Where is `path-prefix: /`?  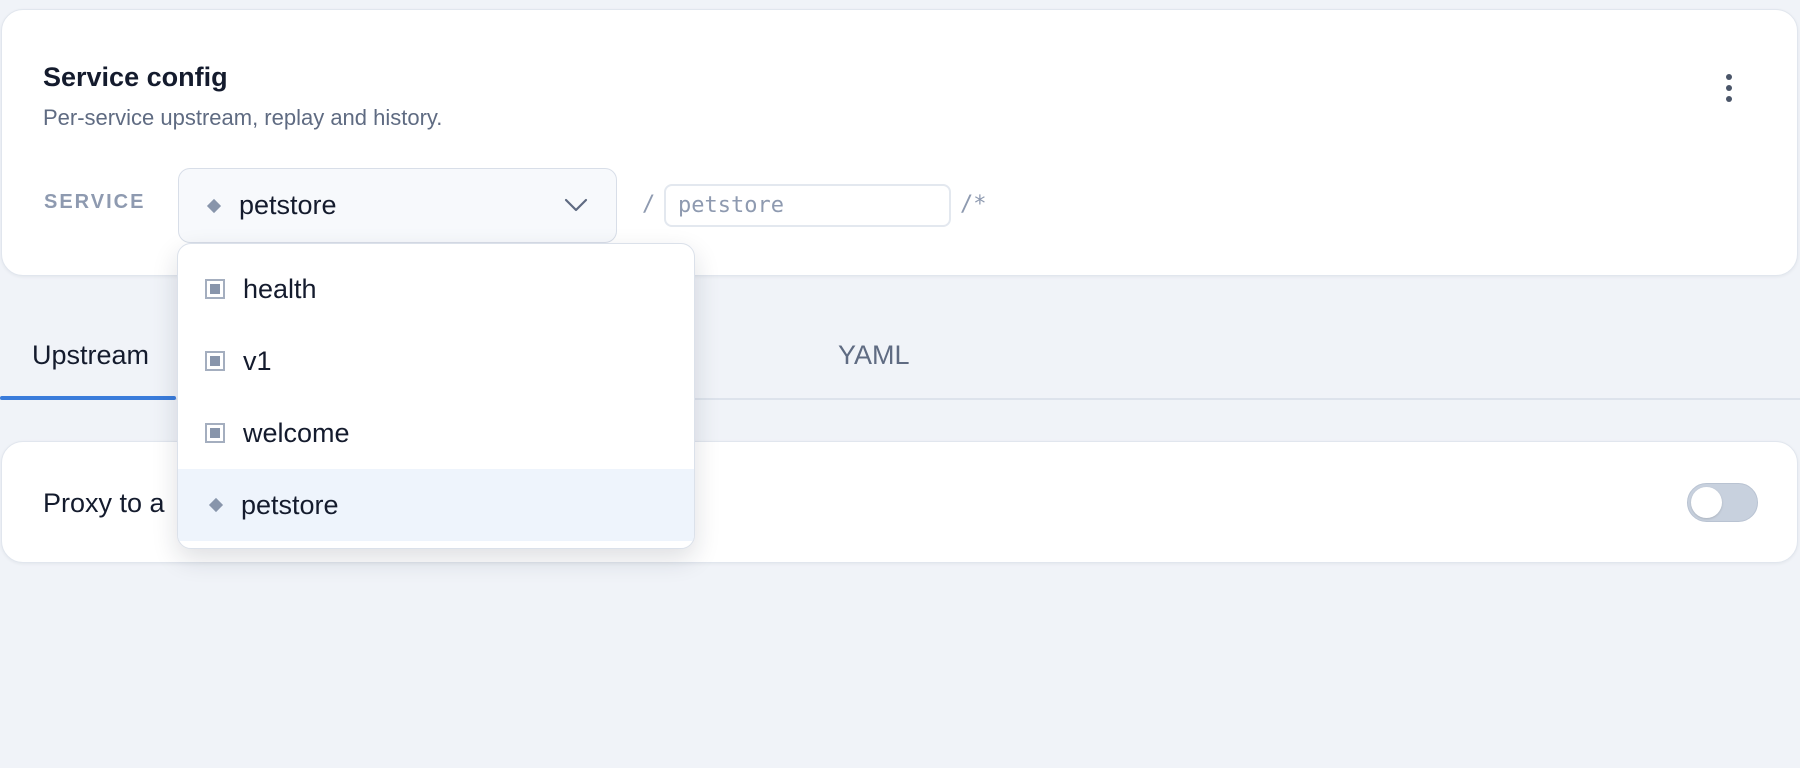
path-prefix: / is located at coordinates (649, 204).